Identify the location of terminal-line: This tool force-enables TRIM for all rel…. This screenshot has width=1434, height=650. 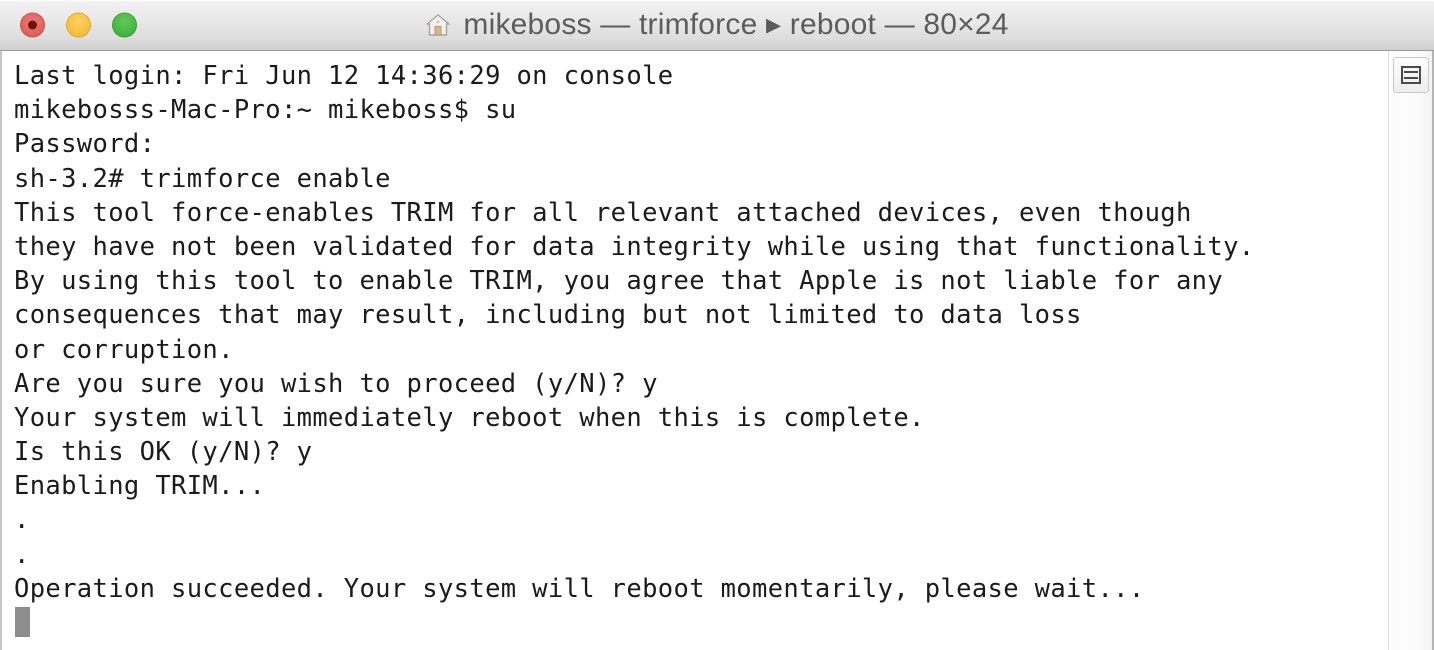
(603, 212).